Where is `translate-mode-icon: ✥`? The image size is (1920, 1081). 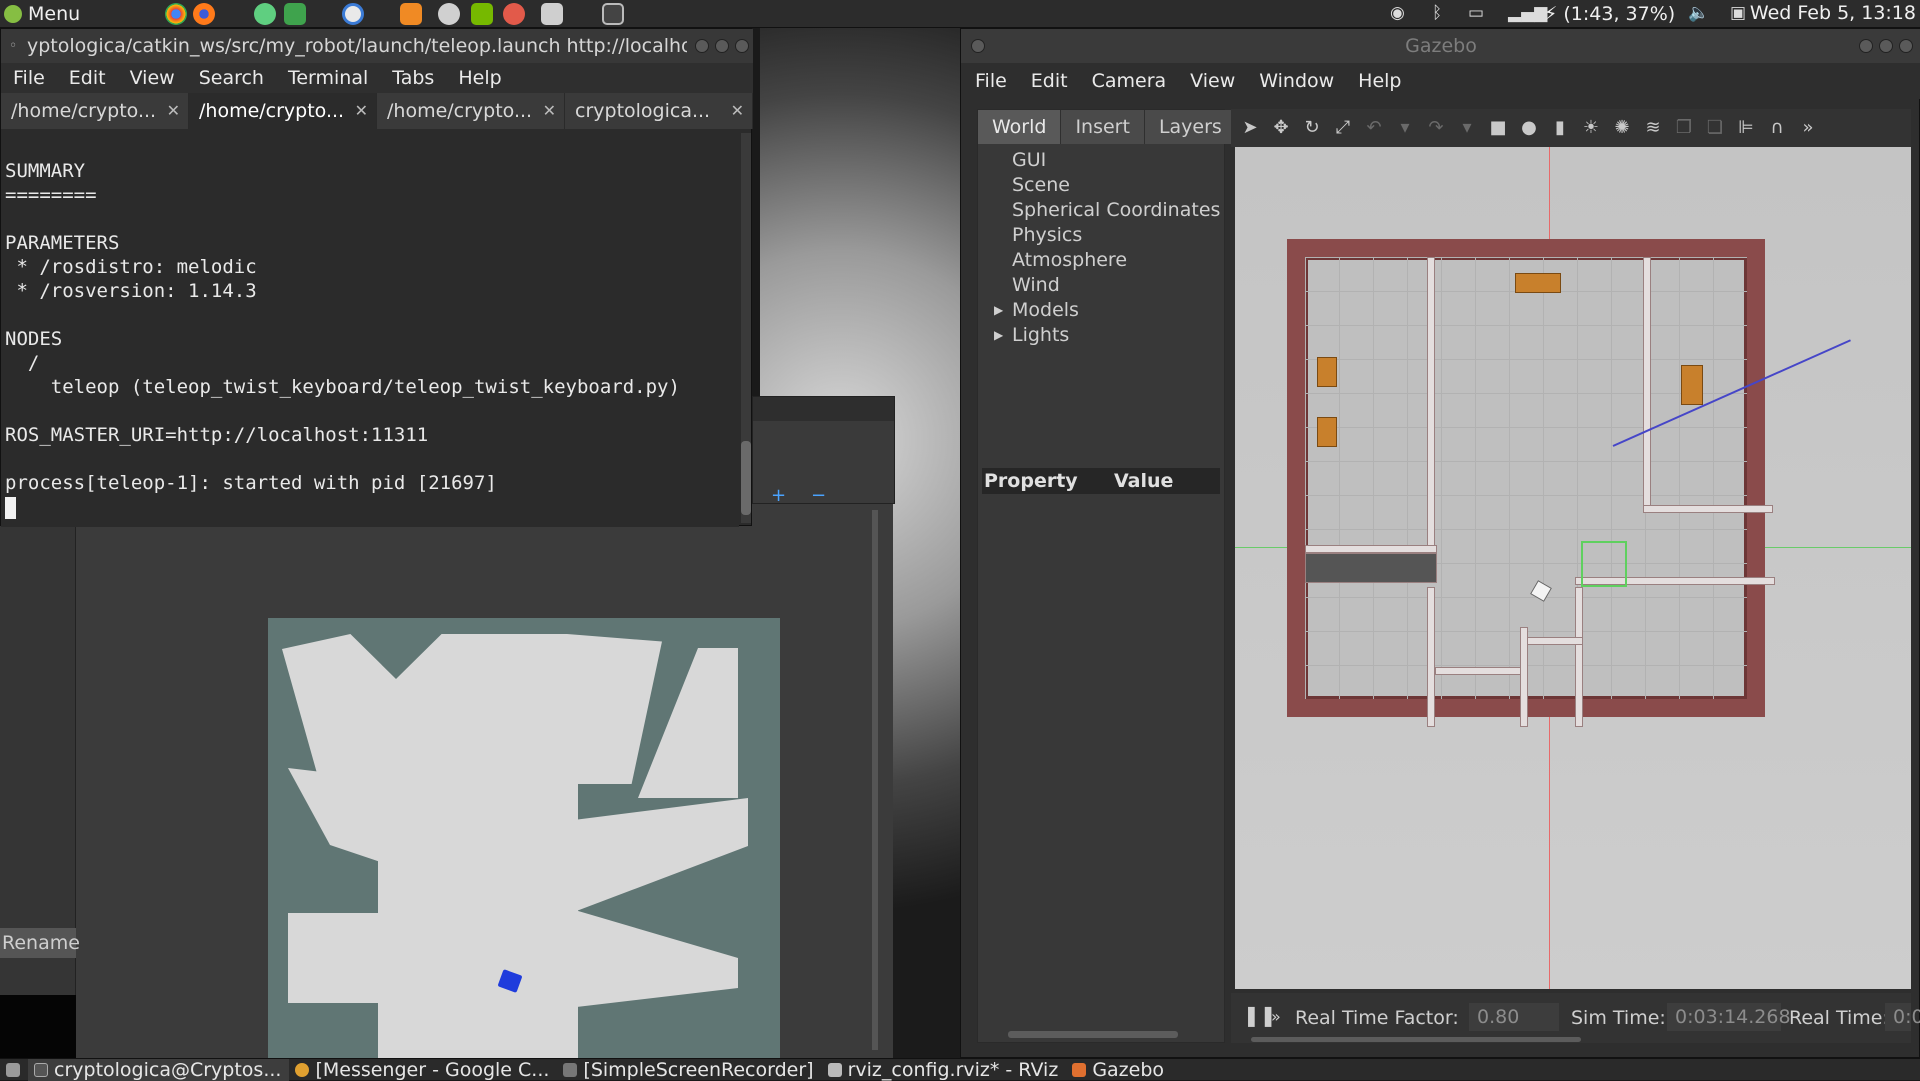 translate-mode-icon: ✥ is located at coordinates (1281, 128).